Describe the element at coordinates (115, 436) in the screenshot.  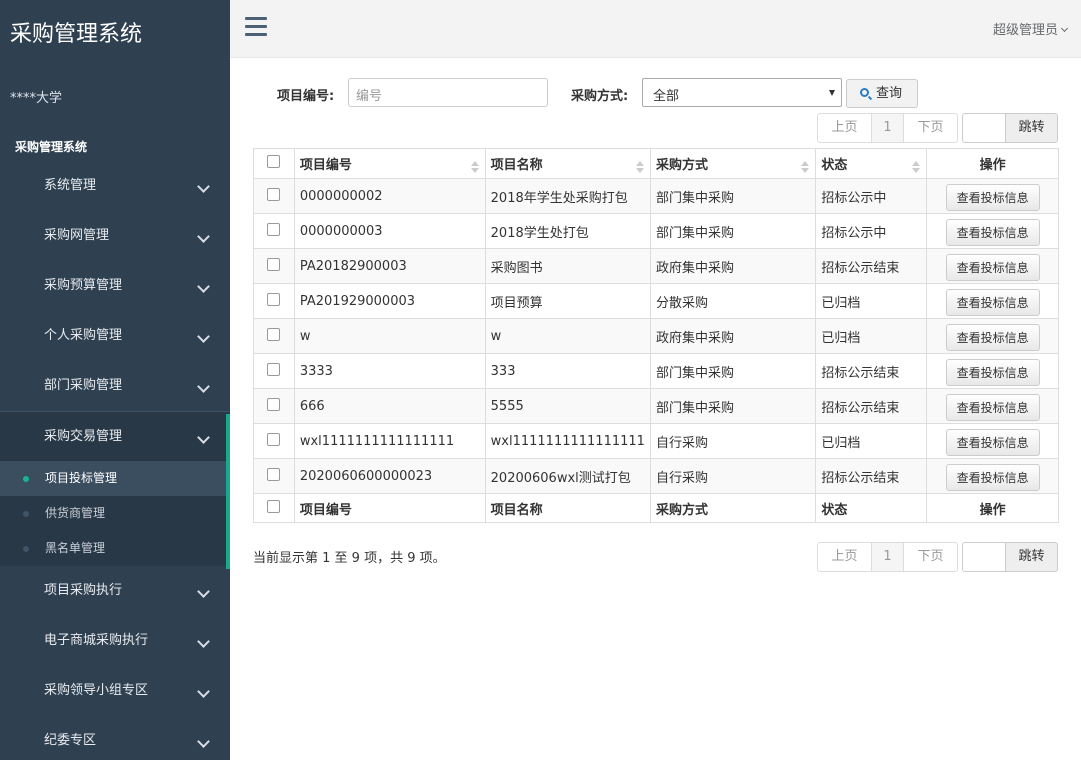
I see `sidebar-item-transaction: 采购交易管理` at that location.